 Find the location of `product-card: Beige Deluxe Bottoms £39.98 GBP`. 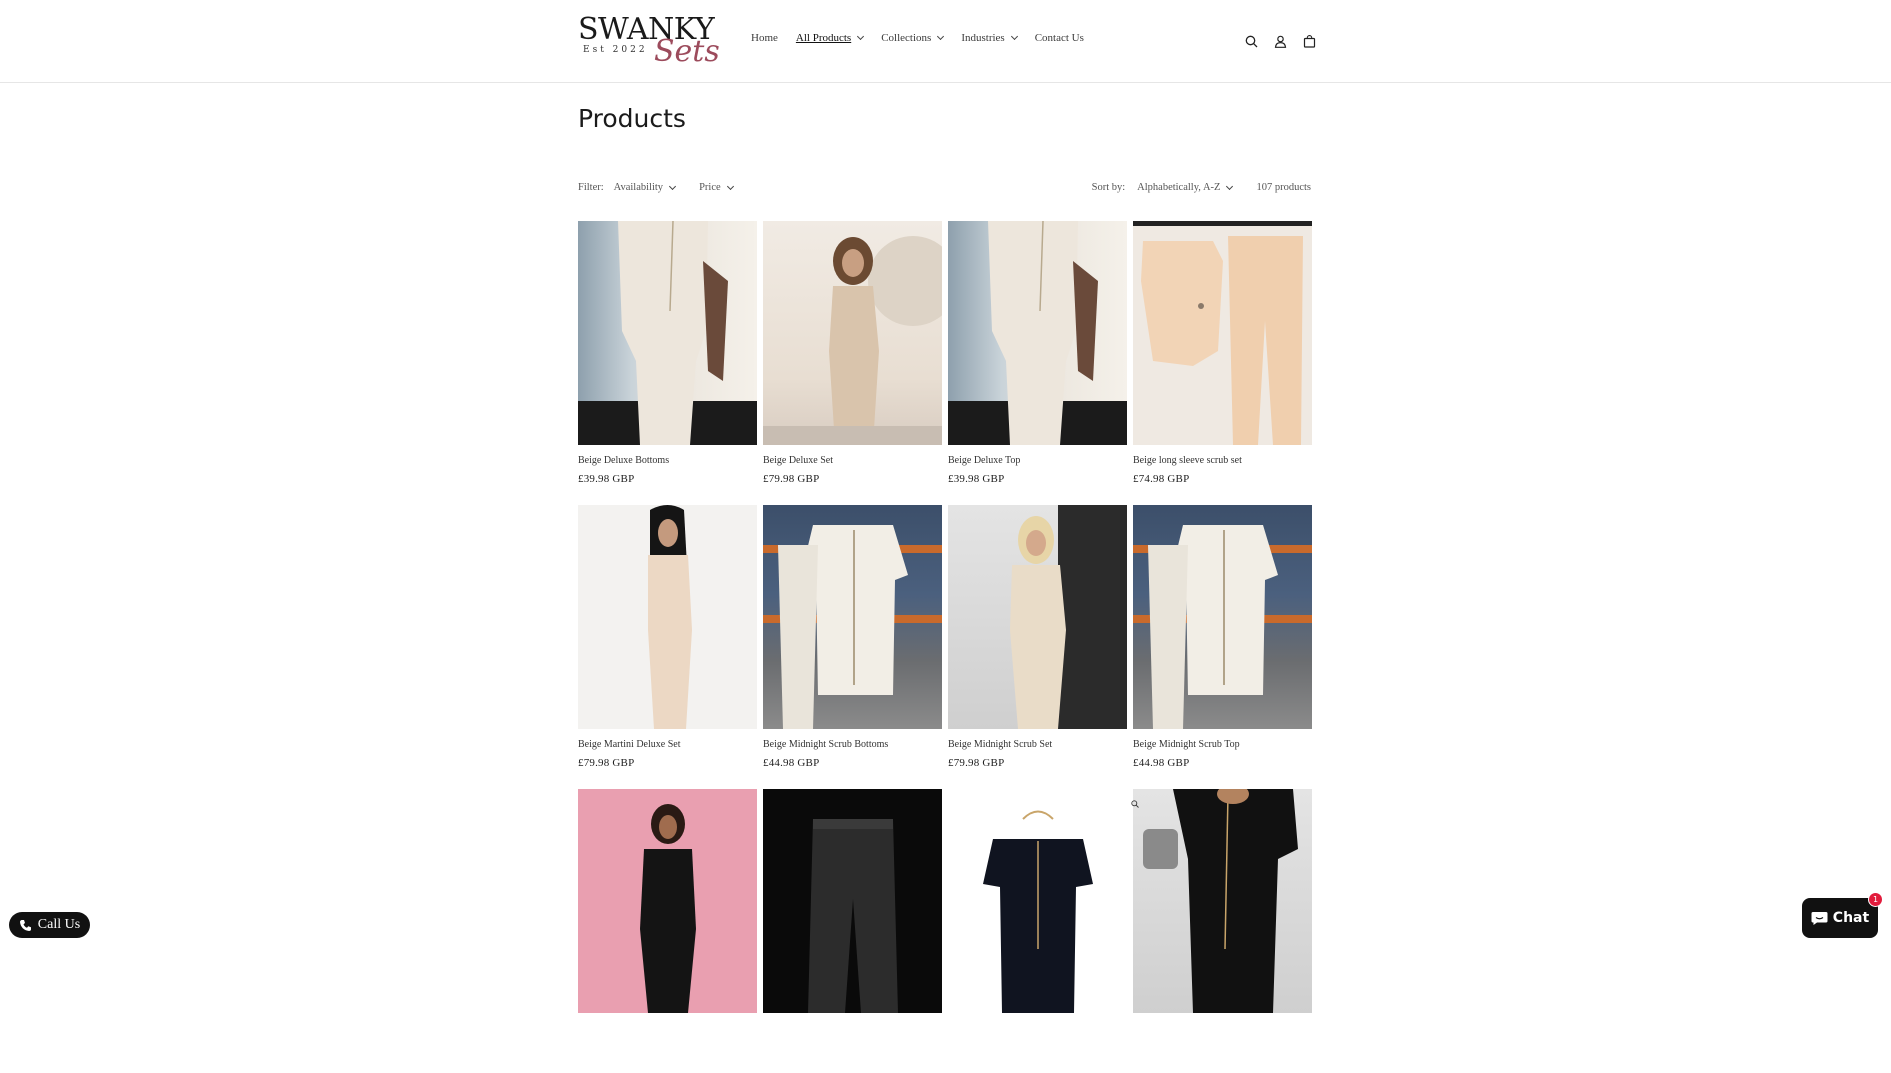

product-card: Beige Deluxe Bottoms £39.98 GBP is located at coordinates (667, 363).